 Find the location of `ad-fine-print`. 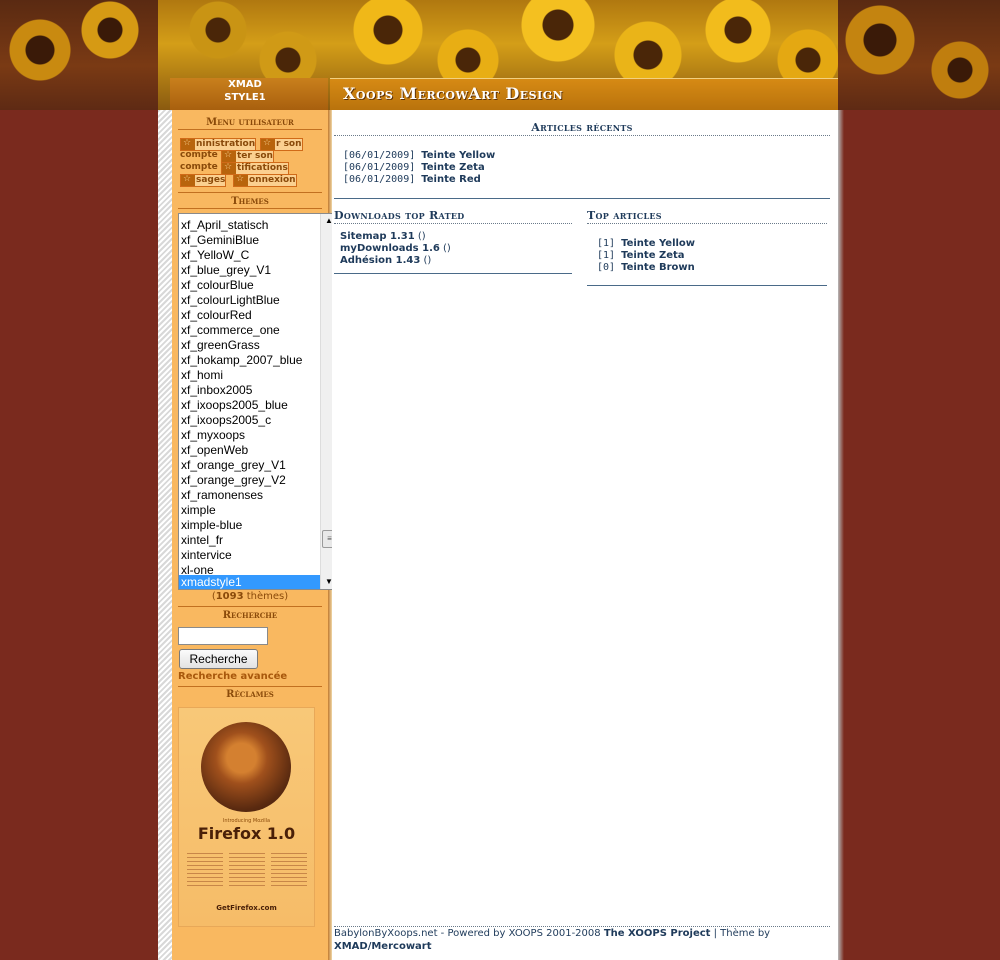

ad-fine-print is located at coordinates (247, 873).